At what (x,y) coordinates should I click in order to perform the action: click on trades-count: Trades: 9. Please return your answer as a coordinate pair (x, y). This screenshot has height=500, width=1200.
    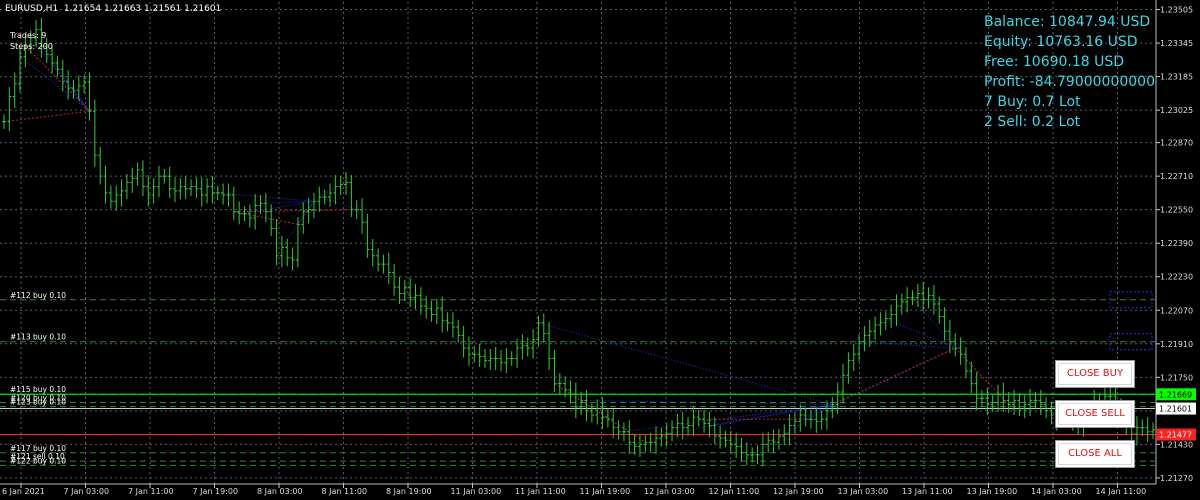
    Looking at the image, I should click on (28, 35).